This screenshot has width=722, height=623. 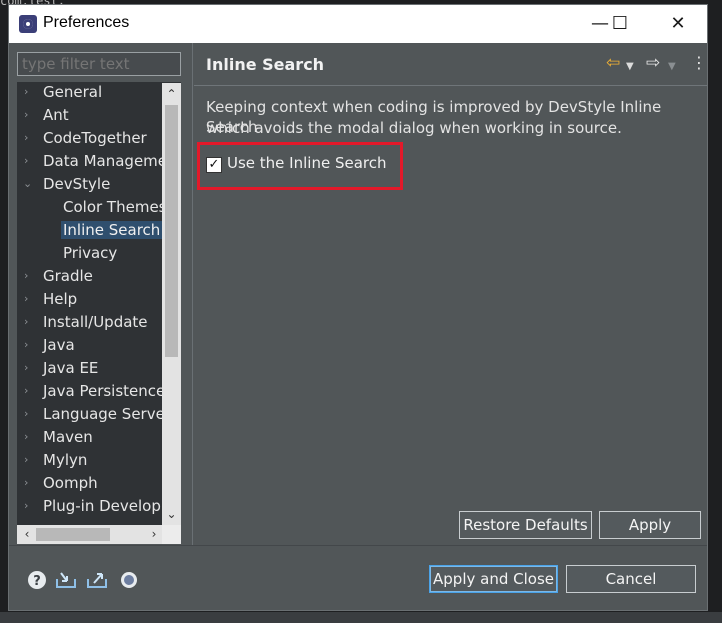 I want to click on tree-item-gradle: › Gradle, so click(x=92, y=277).